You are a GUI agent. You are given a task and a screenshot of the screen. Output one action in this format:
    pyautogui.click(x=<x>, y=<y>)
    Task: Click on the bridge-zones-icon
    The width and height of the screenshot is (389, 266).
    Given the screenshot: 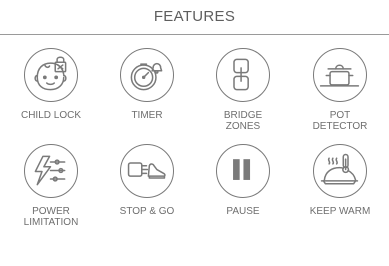 What is the action you would take?
    pyautogui.click(x=243, y=75)
    